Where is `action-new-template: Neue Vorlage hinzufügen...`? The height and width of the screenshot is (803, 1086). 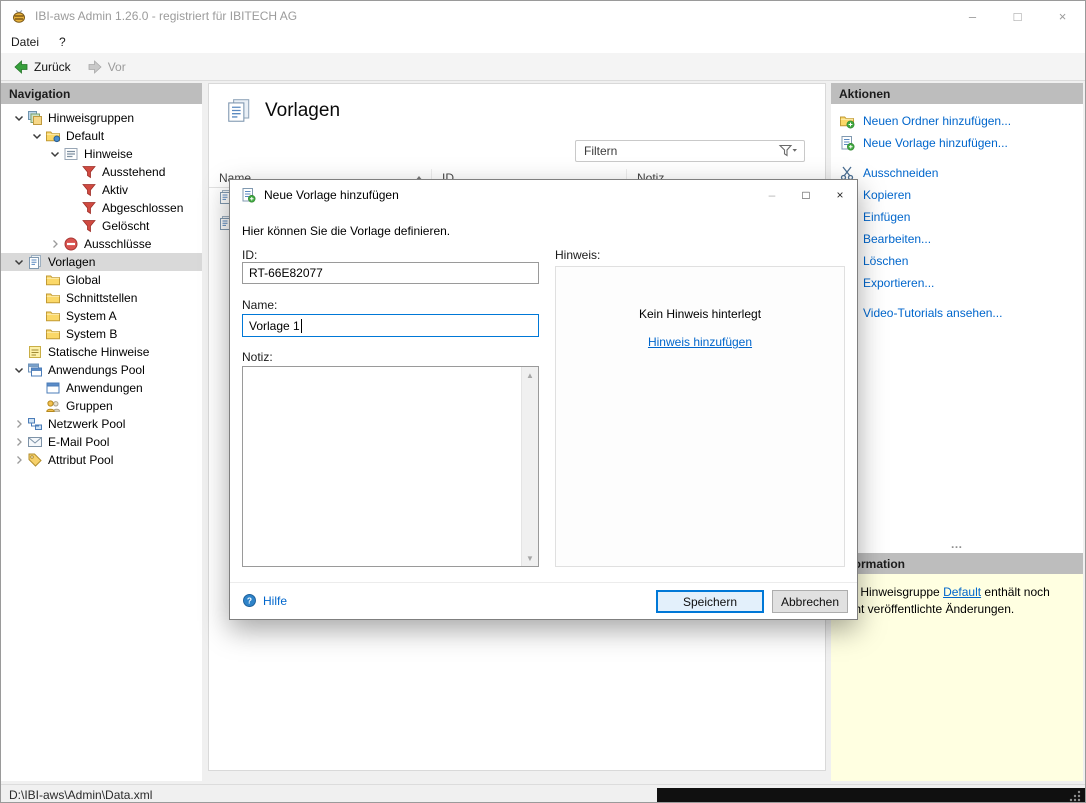
action-new-template: Neue Vorlage hinzufügen... is located at coordinates (957, 143).